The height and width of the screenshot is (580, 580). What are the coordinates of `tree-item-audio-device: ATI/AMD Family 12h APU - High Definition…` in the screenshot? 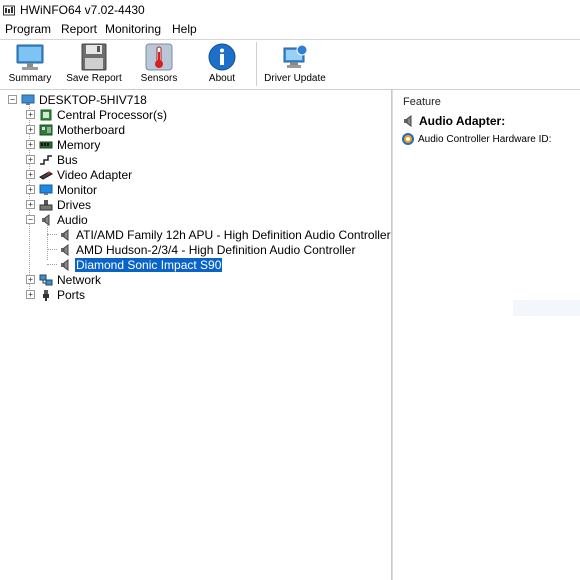 It's located at (225, 234).